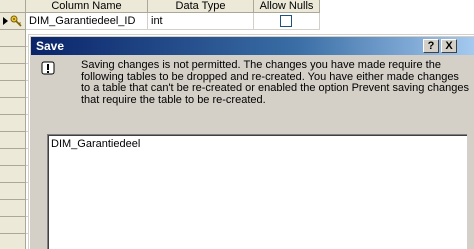 The height and width of the screenshot is (249, 474). Describe the element at coordinates (48, 68) in the screenshot. I see `warning-icon` at that location.